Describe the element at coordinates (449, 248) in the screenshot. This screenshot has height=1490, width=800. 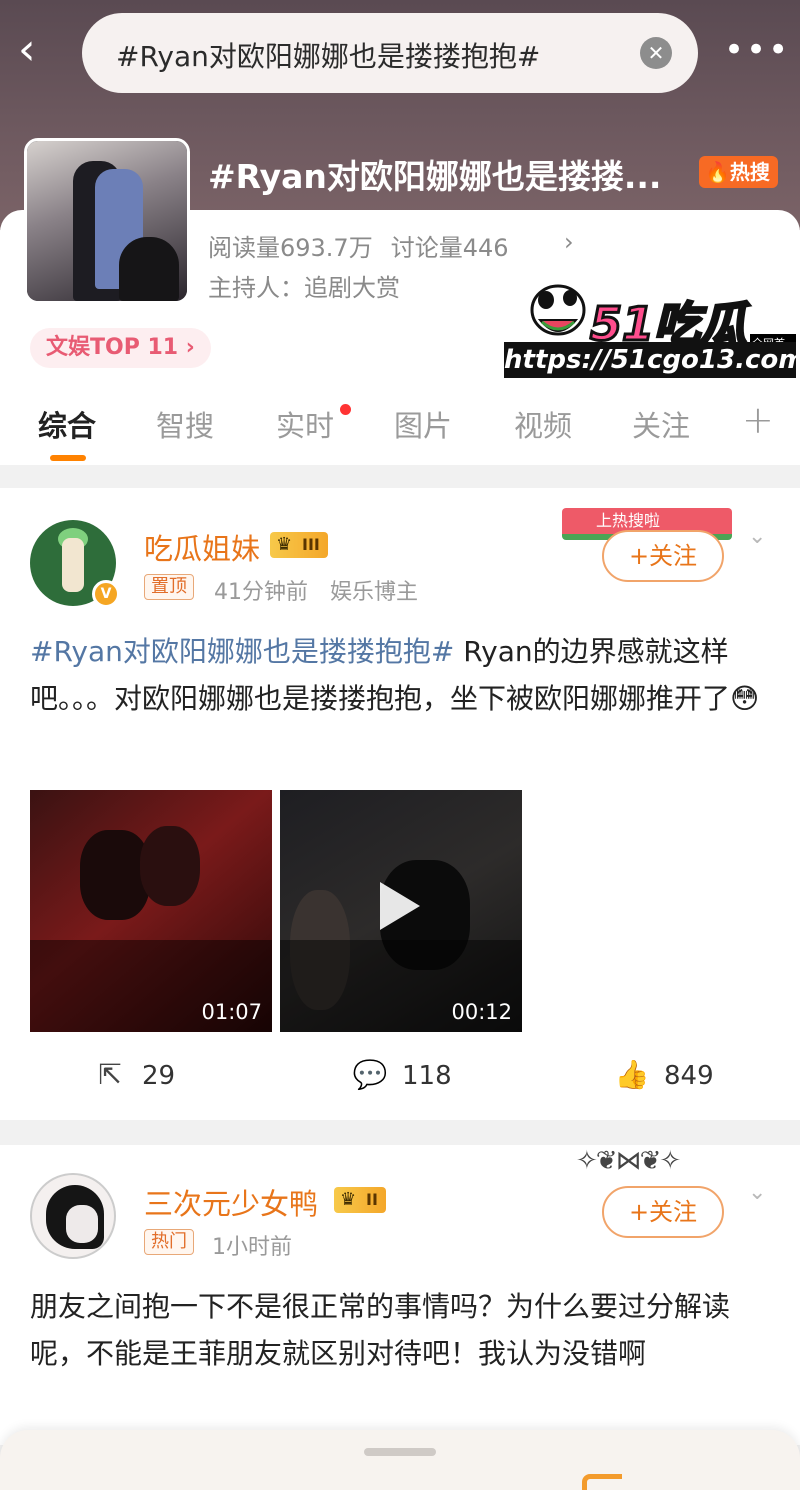
I see `discussion-count: 讨论量446` at that location.